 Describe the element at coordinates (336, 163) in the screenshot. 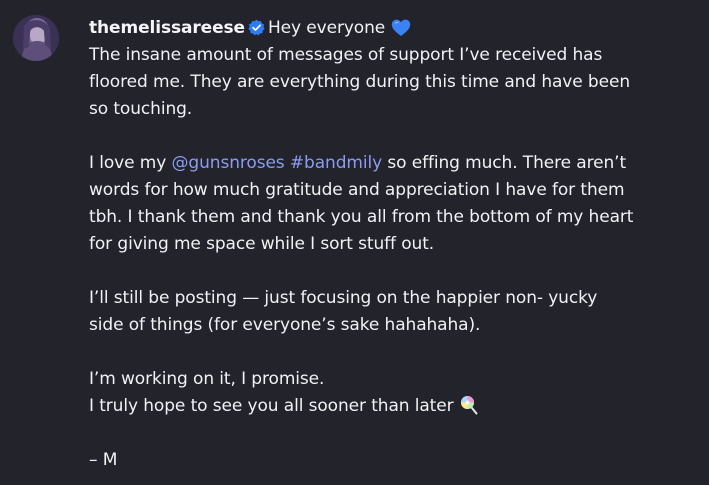

I see `hashtag-link: #bandmily` at that location.